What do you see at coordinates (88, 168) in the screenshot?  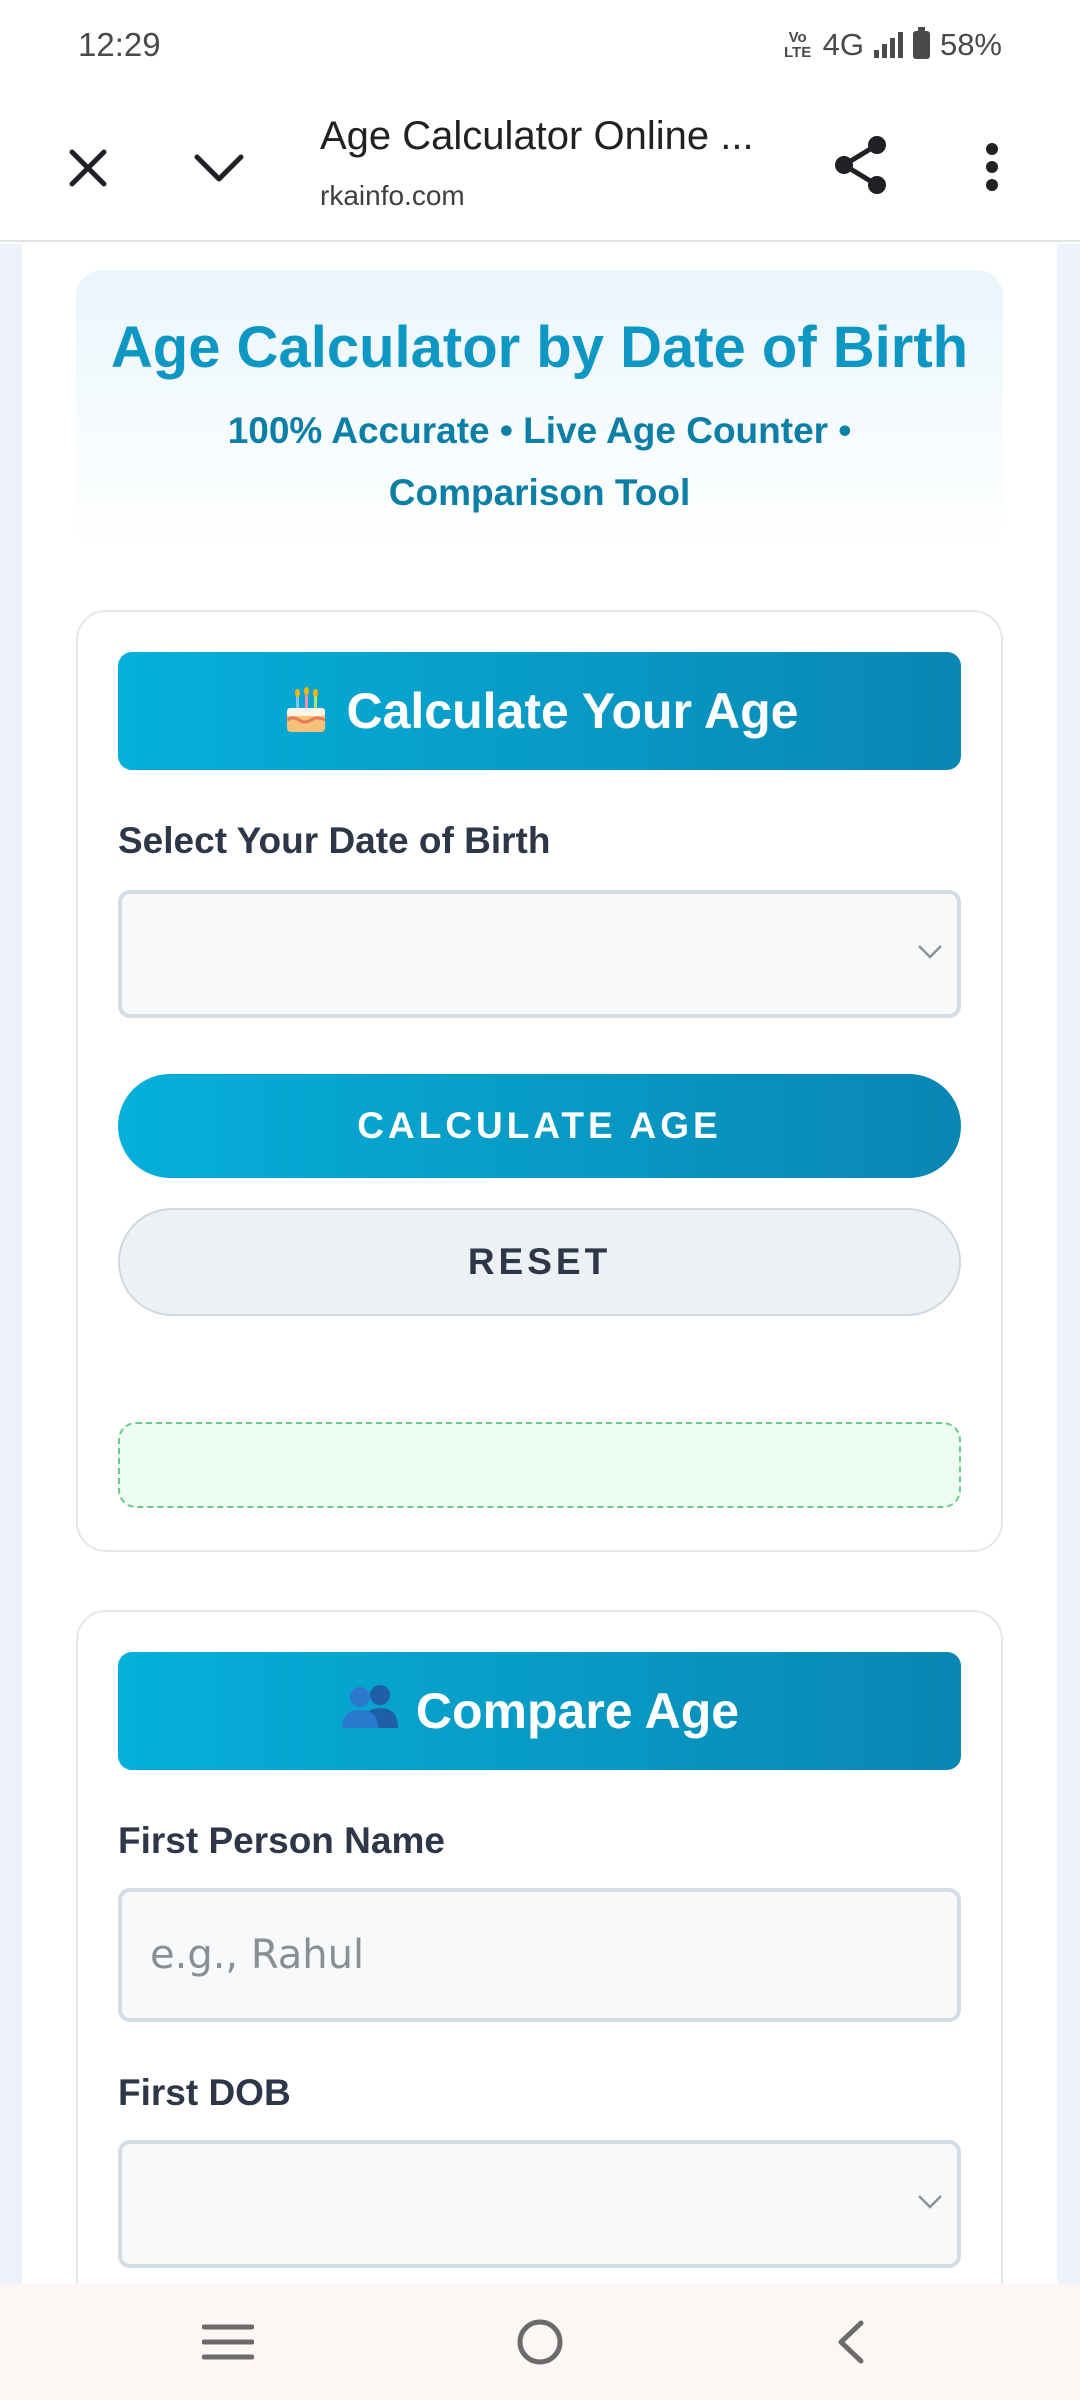 I see `close-icon` at bounding box center [88, 168].